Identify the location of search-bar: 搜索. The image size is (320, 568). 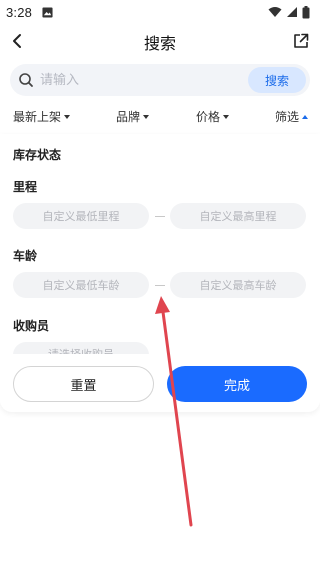
(160, 80).